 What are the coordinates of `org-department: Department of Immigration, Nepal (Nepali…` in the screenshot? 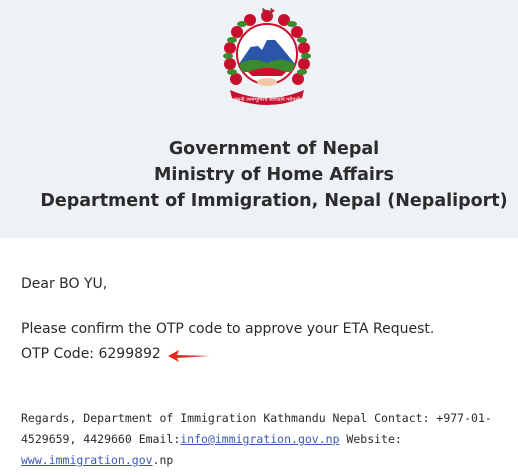 It's located at (274, 201).